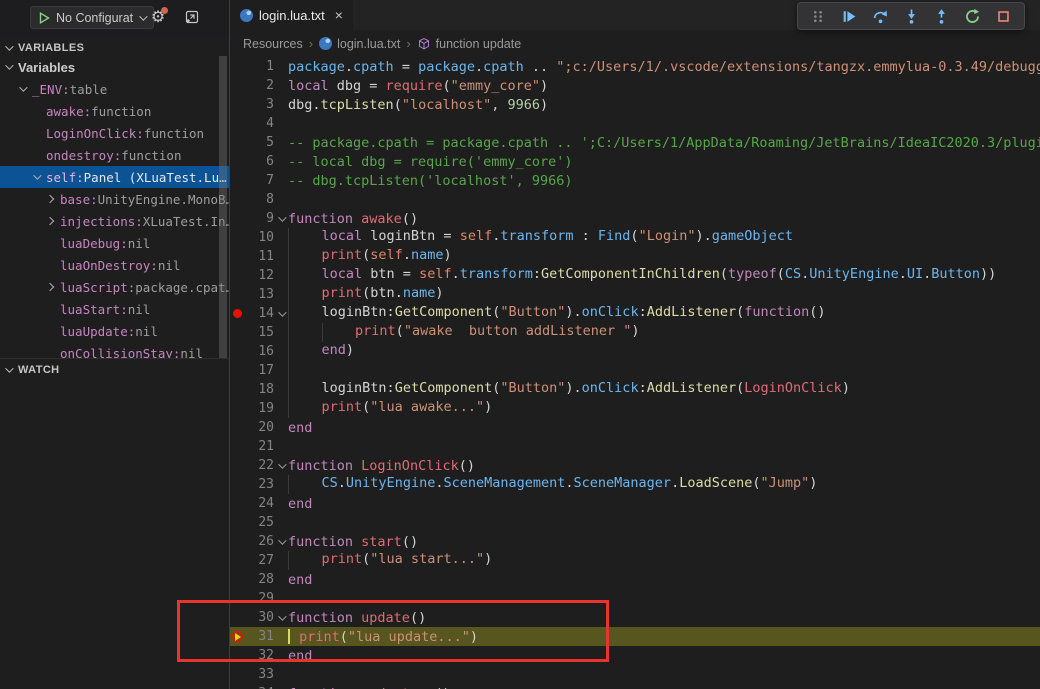  I want to click on variable-row-luastart: luaStart: nil, so click(114, 309).